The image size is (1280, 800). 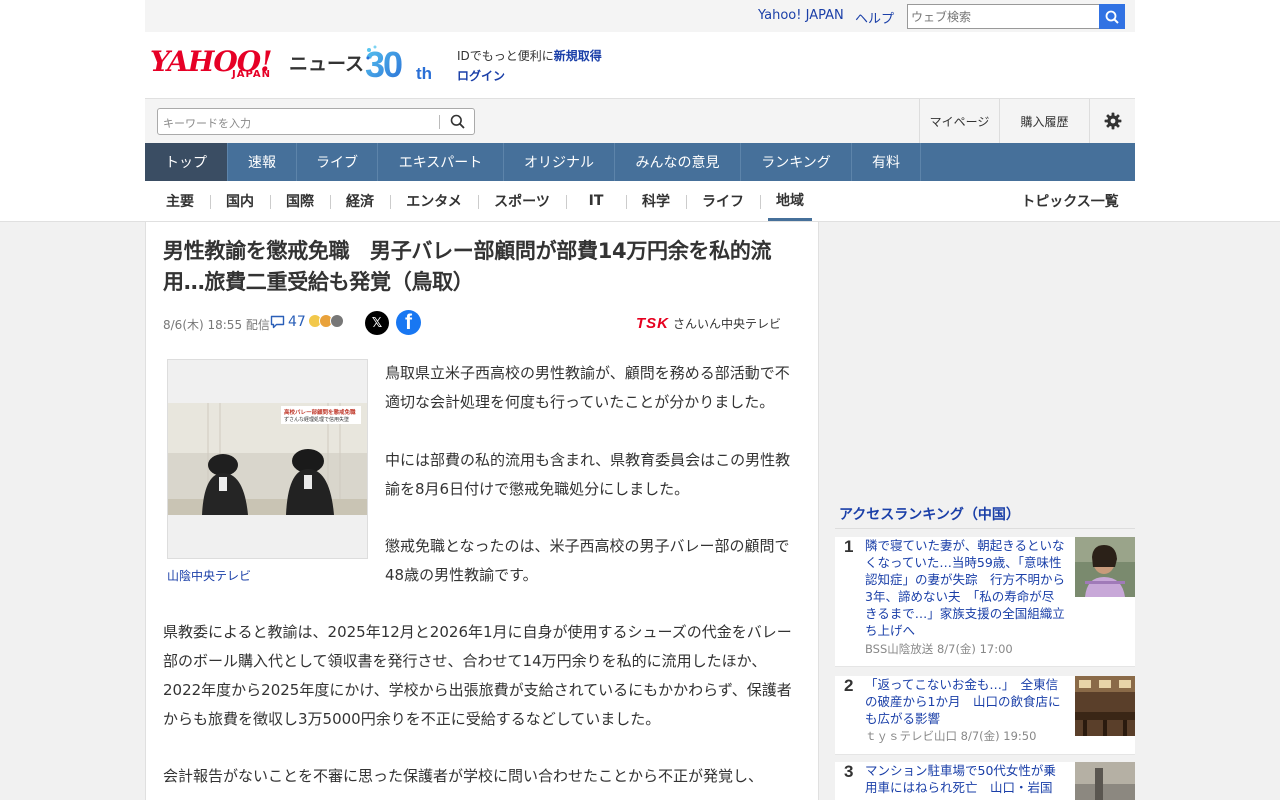 What do you see at coordinates (951, 736) in the screenshot?
I see `ranking-source: ｔｙｓテレビ山口 8/7(金) 19:50` at bounding box center [951, 736].